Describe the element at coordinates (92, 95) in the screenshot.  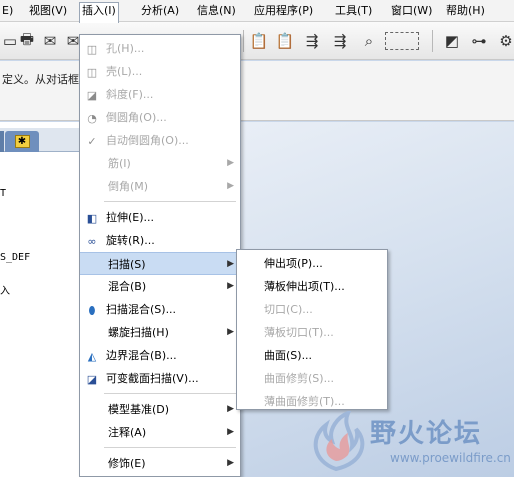
I see `draft-icon: ◪` at that location.